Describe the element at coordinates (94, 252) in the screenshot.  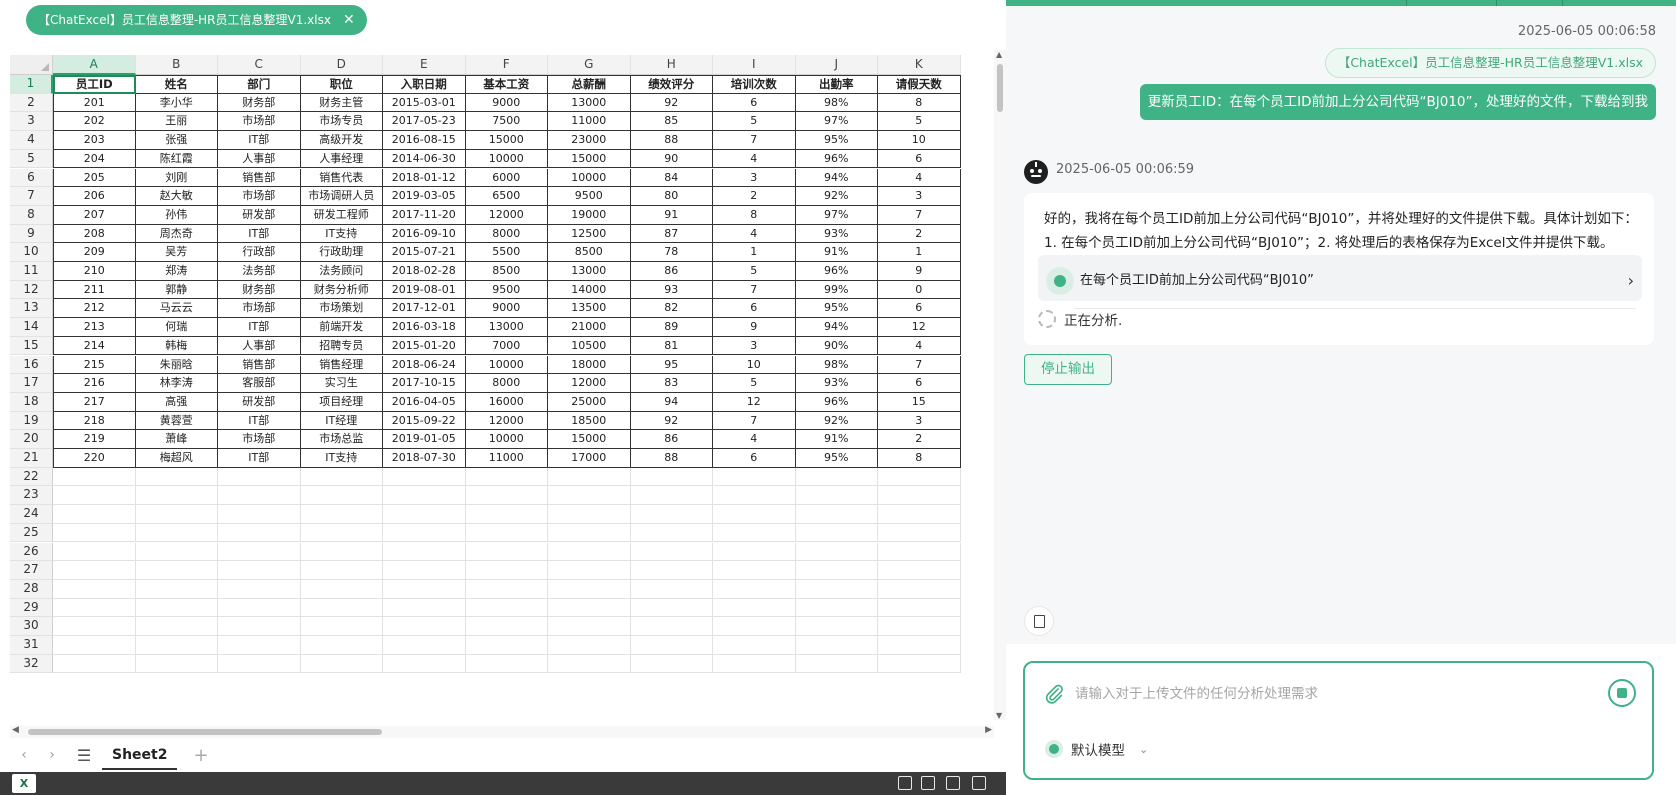
I see `data-cell: 209` at that location.